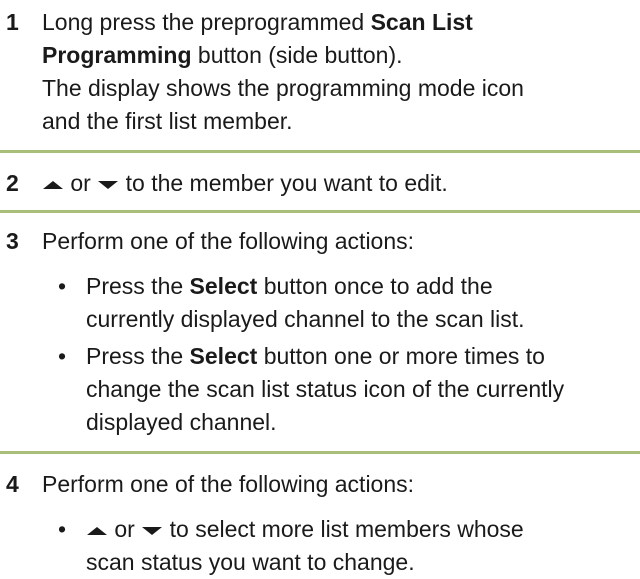 The height and width of the screenshot is (579, 640). I want to click on step-2: 2 or to the member you want to edit., so click(320, 176).